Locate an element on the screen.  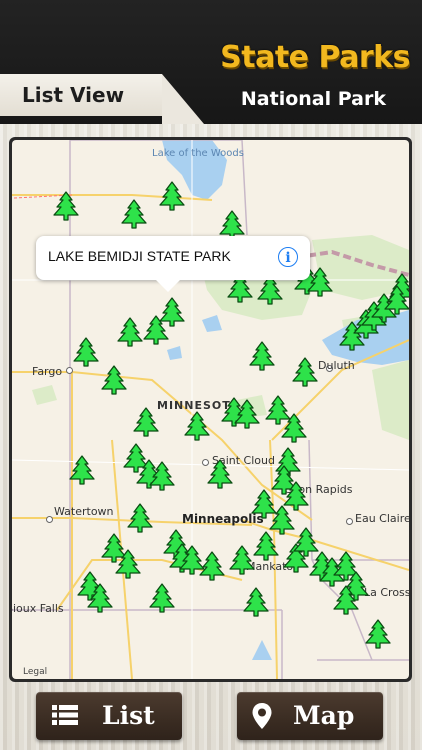
list-button-label: List is located at coordinates (128, 715).